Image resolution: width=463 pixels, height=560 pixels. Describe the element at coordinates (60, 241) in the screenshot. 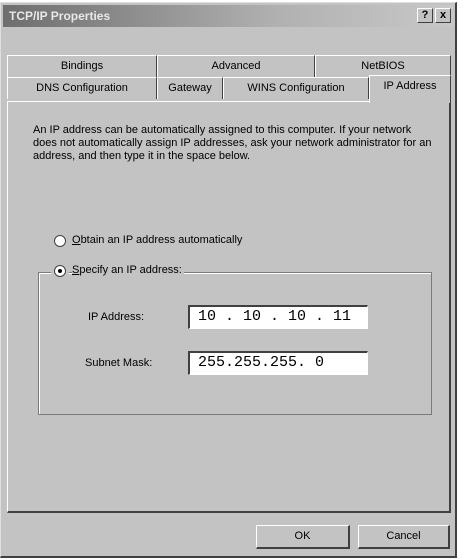

I see `obtain-ip-radio` at that location.